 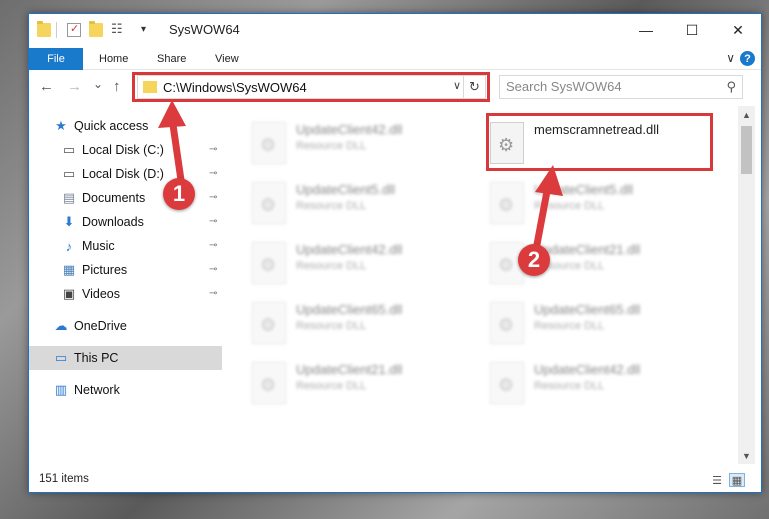 I want to click on step-1-badge: 1, so click(x=179, y=194).